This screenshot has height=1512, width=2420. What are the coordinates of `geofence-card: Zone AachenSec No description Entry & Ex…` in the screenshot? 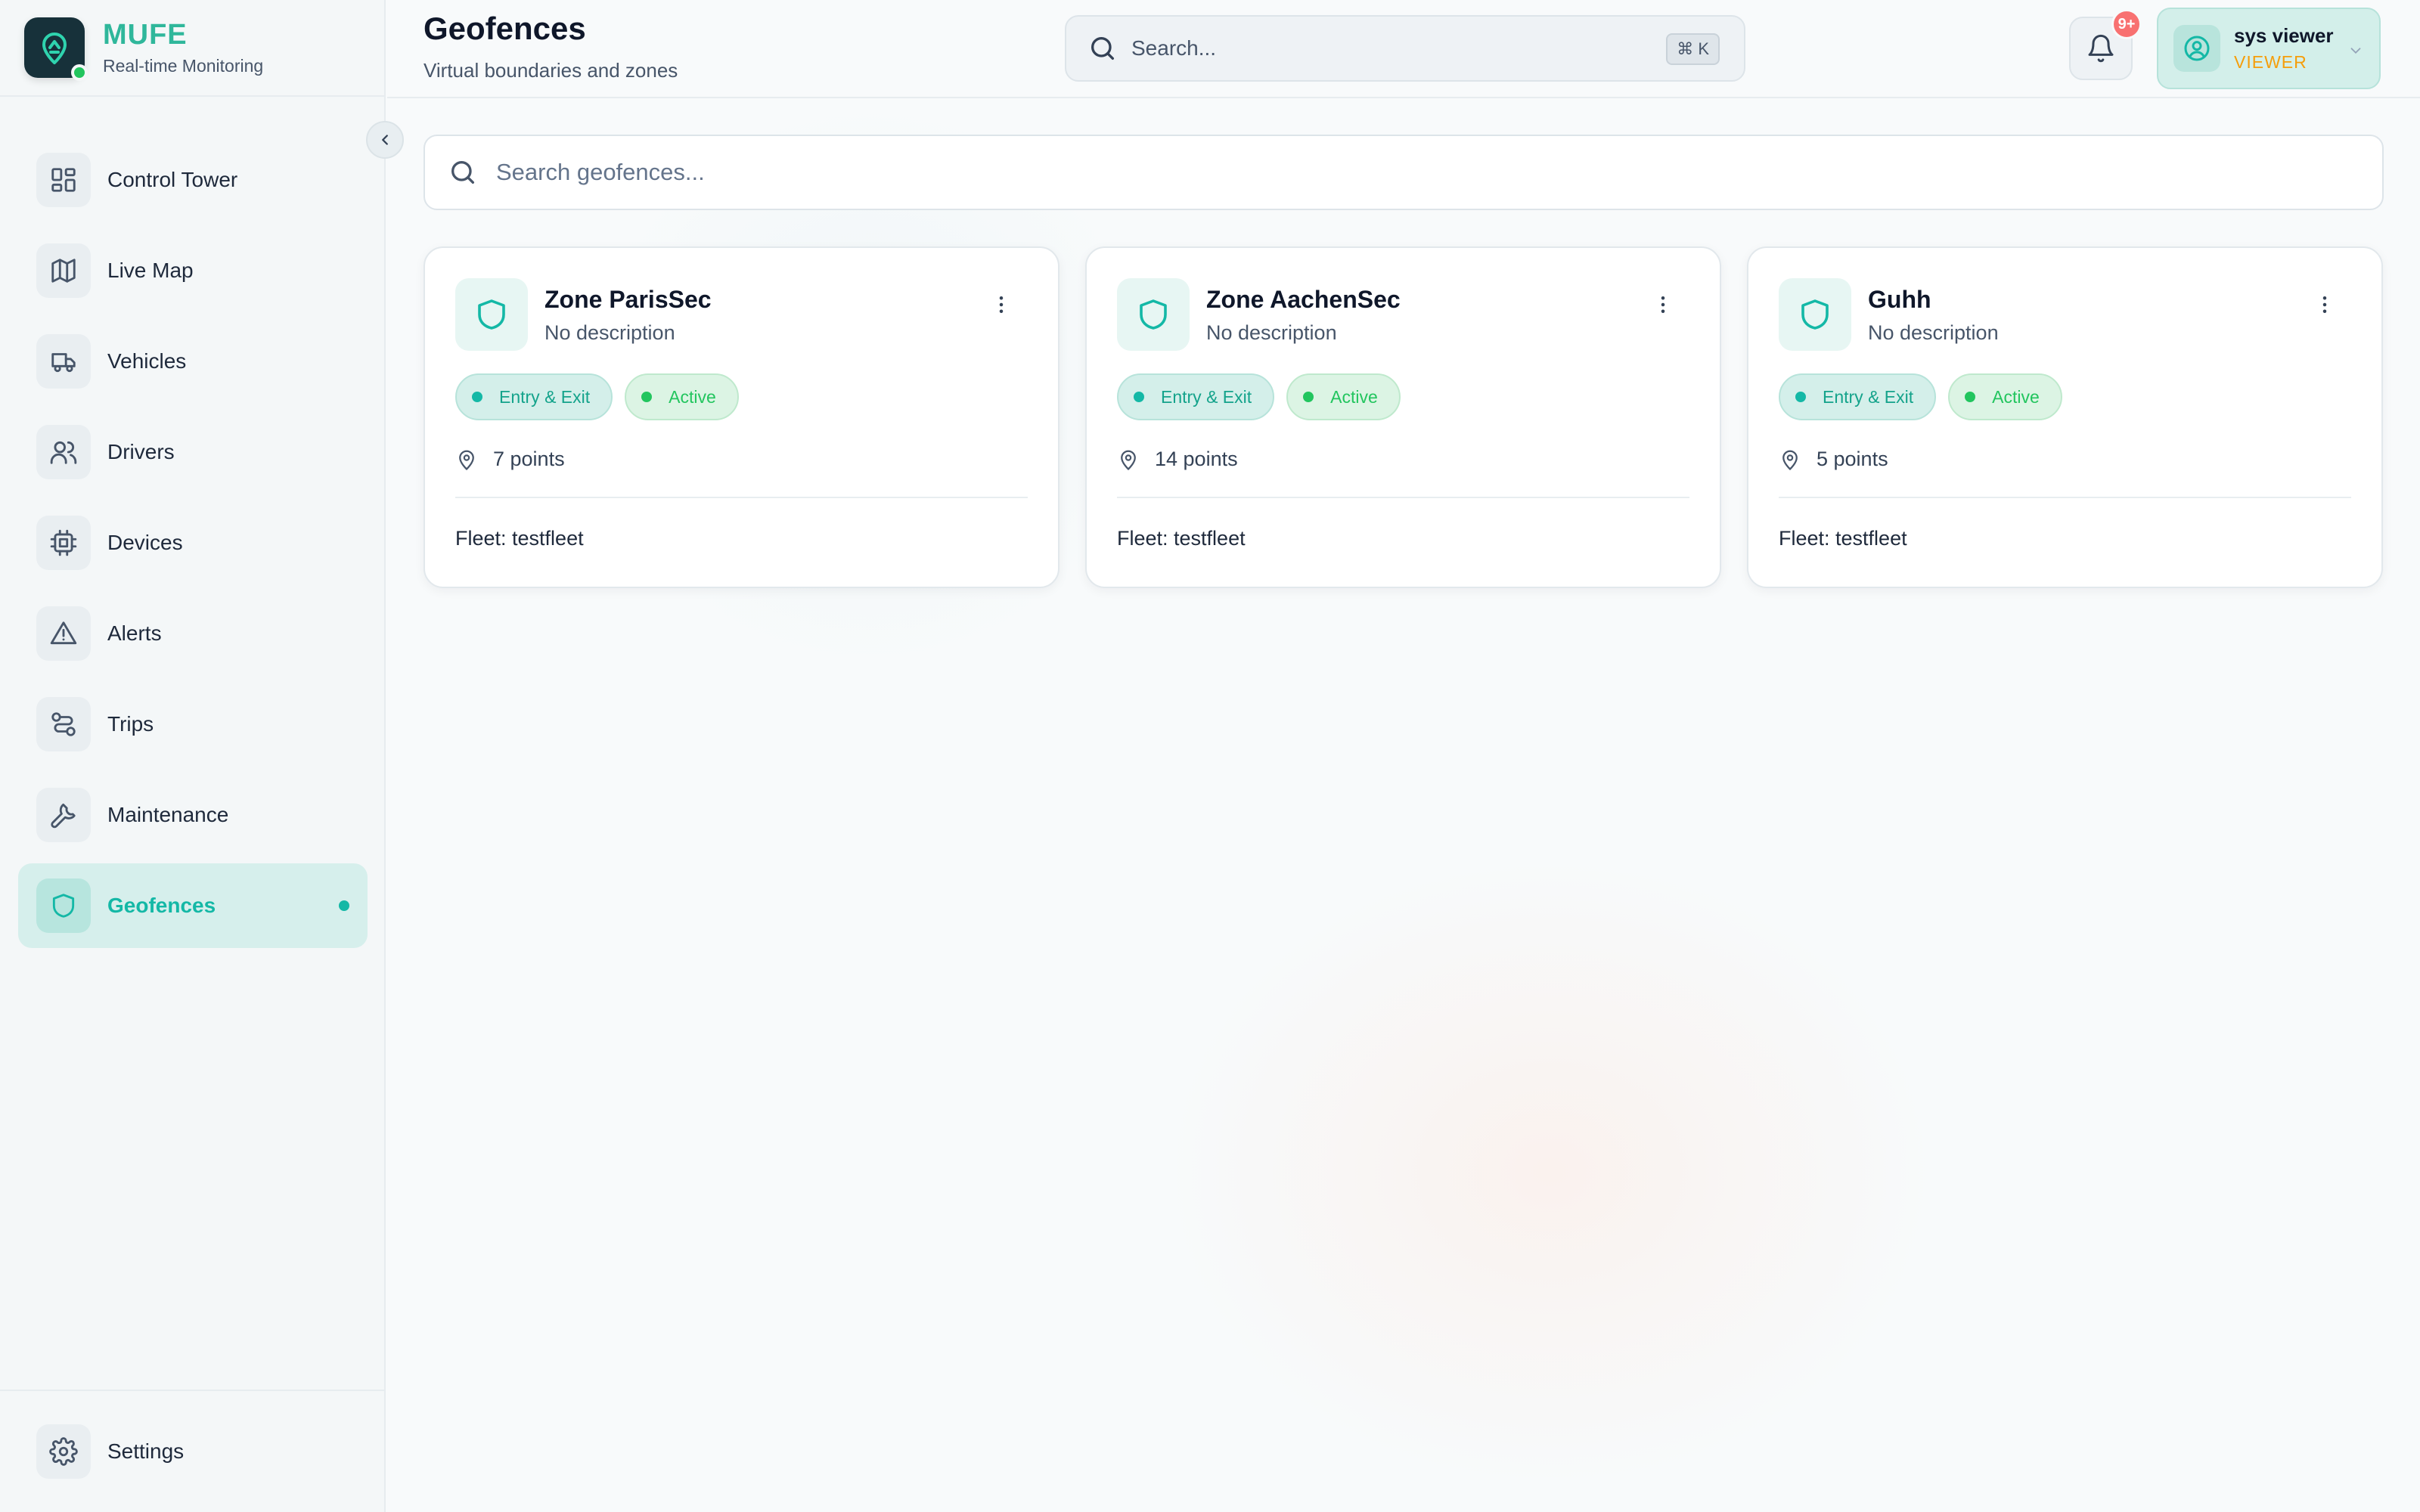 It's located at (1403, 417).